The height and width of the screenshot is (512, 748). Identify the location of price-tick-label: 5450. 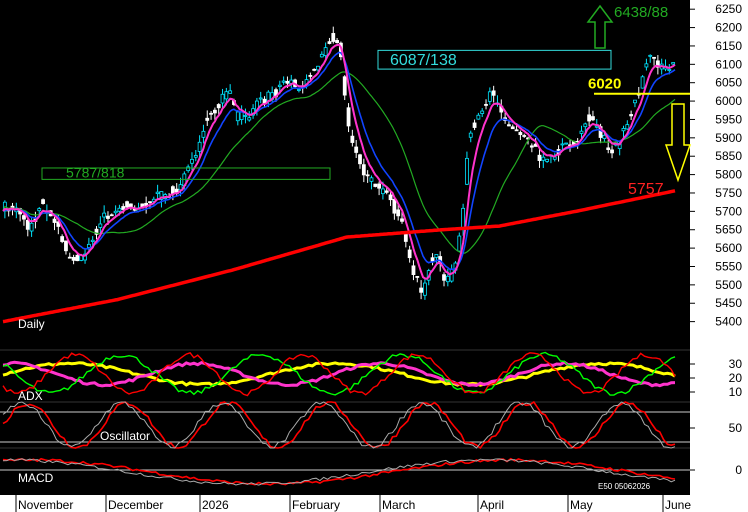
(728, 303).